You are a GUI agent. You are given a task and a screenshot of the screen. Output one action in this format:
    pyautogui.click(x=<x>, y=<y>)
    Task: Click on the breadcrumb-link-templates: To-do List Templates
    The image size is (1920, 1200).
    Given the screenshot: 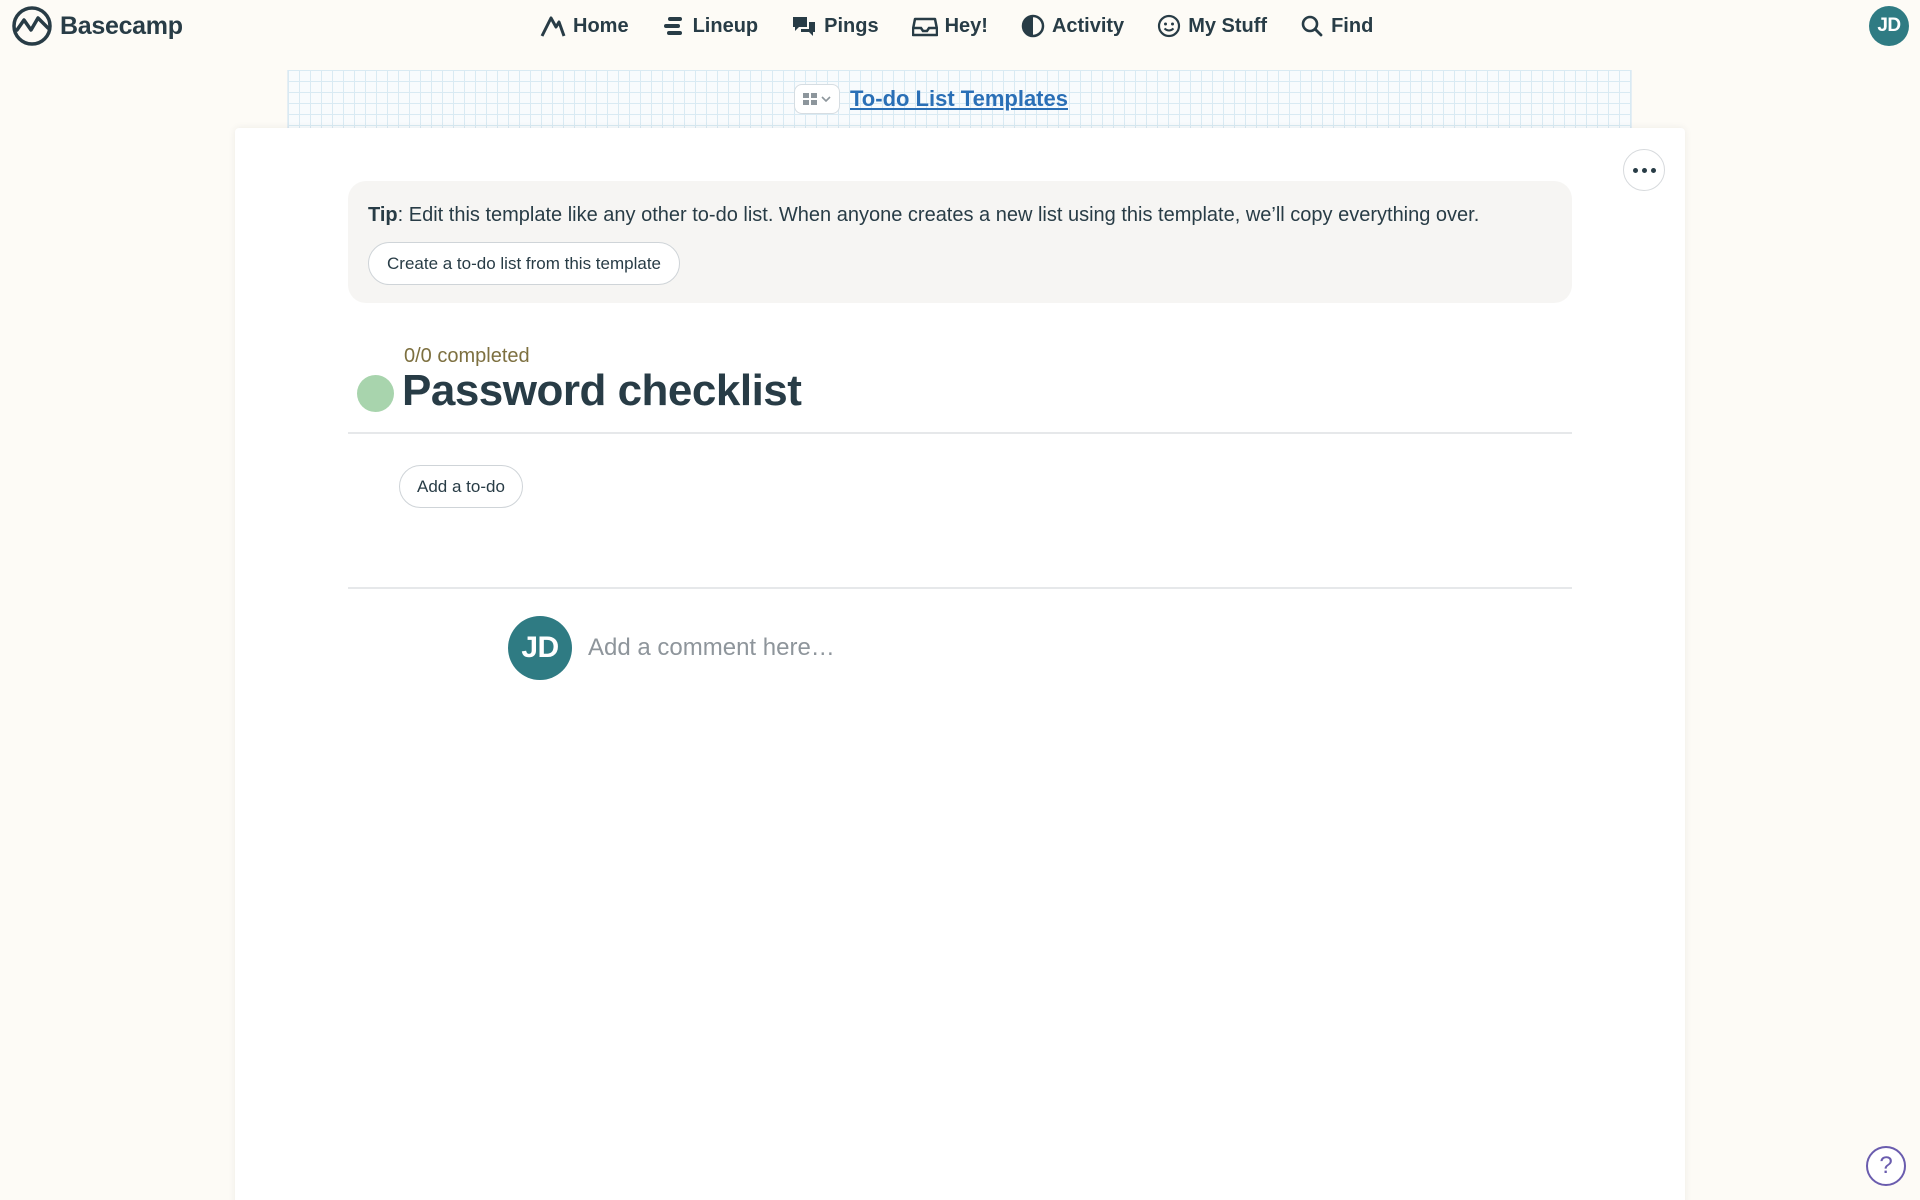 What is the action you would take?
    pyautogui.click(x=959, y=99)
    